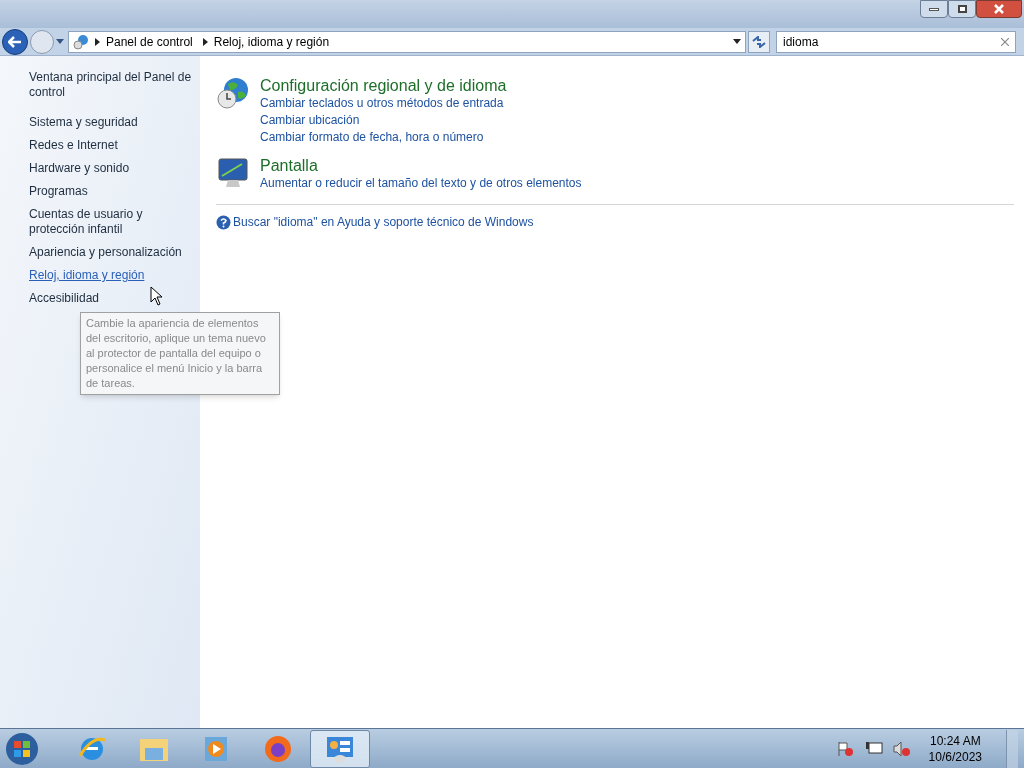 The width and height of the screenshot is (1024, 768). I want to click on task-link: Aumentar o reducir el tamaño del texto y de otros elementos, so click(421, 183).